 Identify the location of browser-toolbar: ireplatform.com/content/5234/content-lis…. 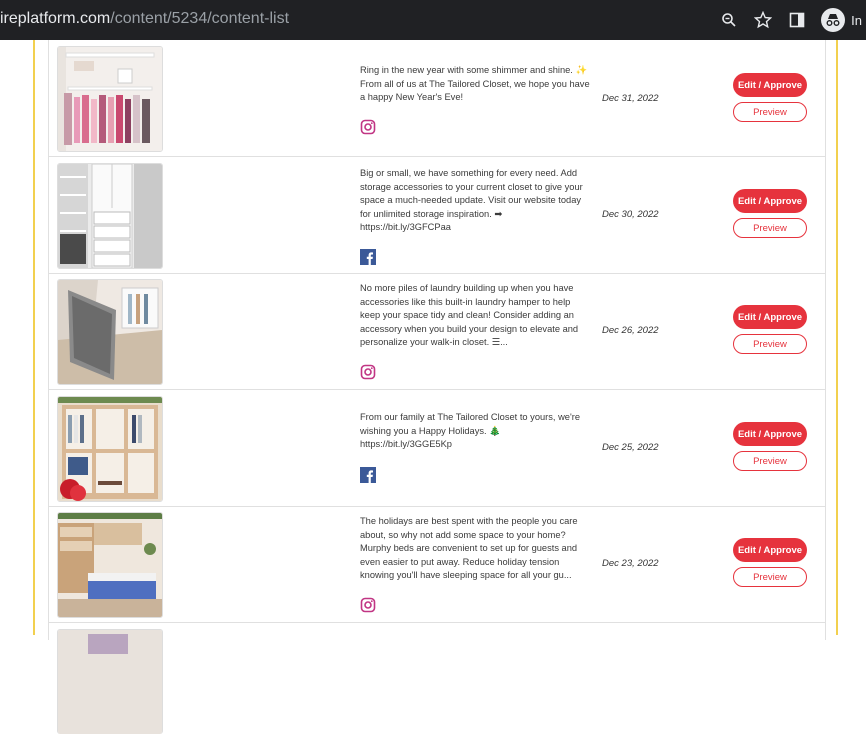
(433, 20).